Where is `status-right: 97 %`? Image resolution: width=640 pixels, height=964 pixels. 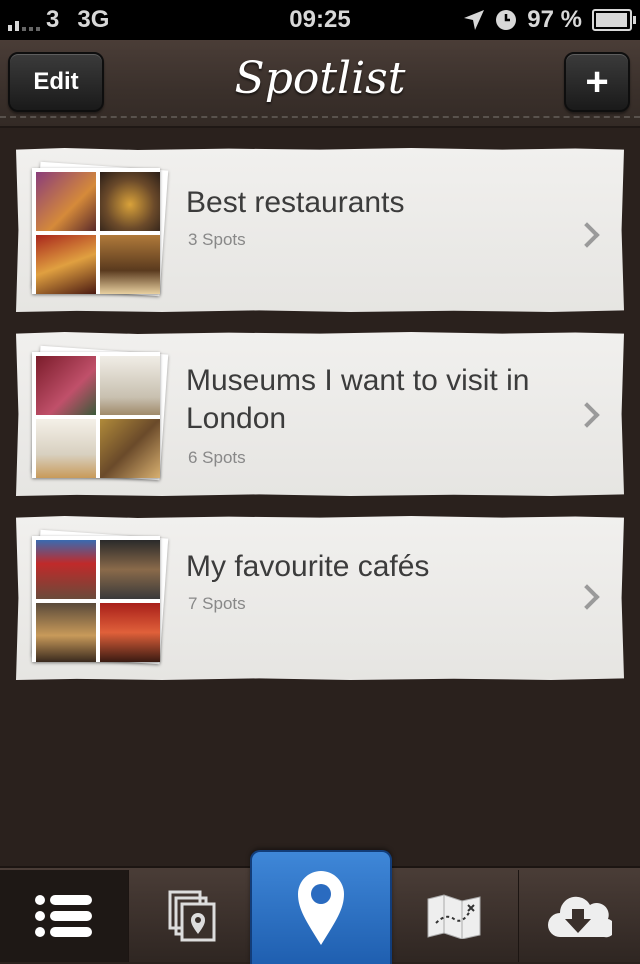 status-right: 97 % is located at coordinates (549, 20).